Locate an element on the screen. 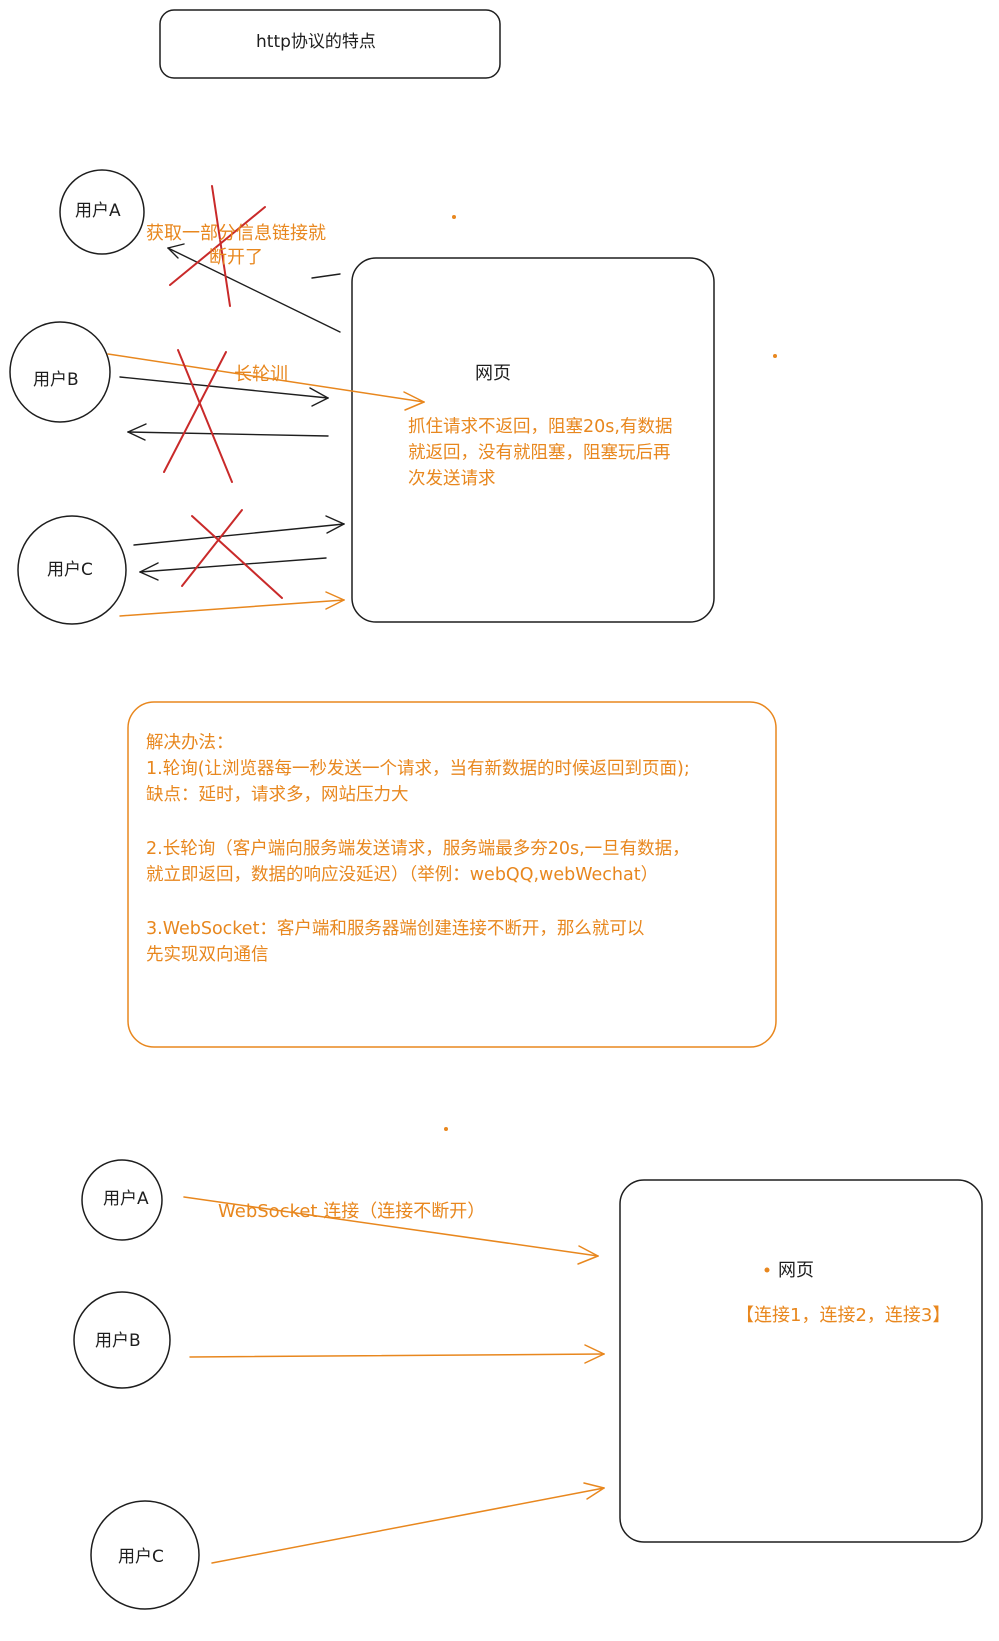 Image resolution: width=999 pixels, height=1641 pixels. cross-mark-c is located at coordinates (232, 554).